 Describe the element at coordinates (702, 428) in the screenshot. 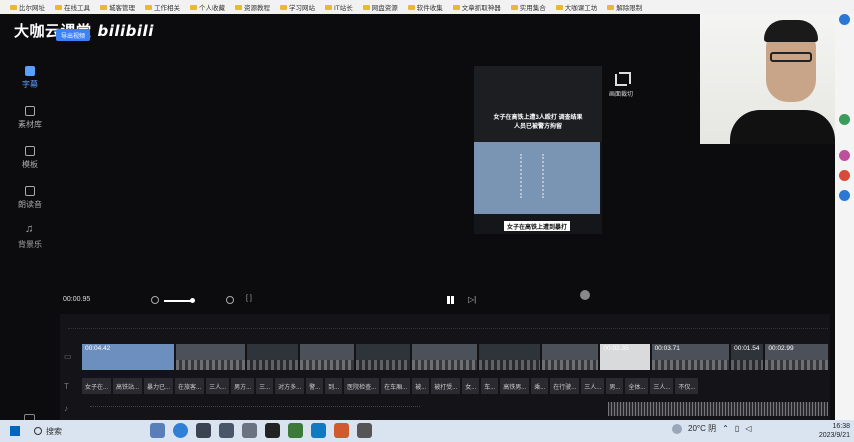

I see `weather-text: 20°C 阴` at that location.